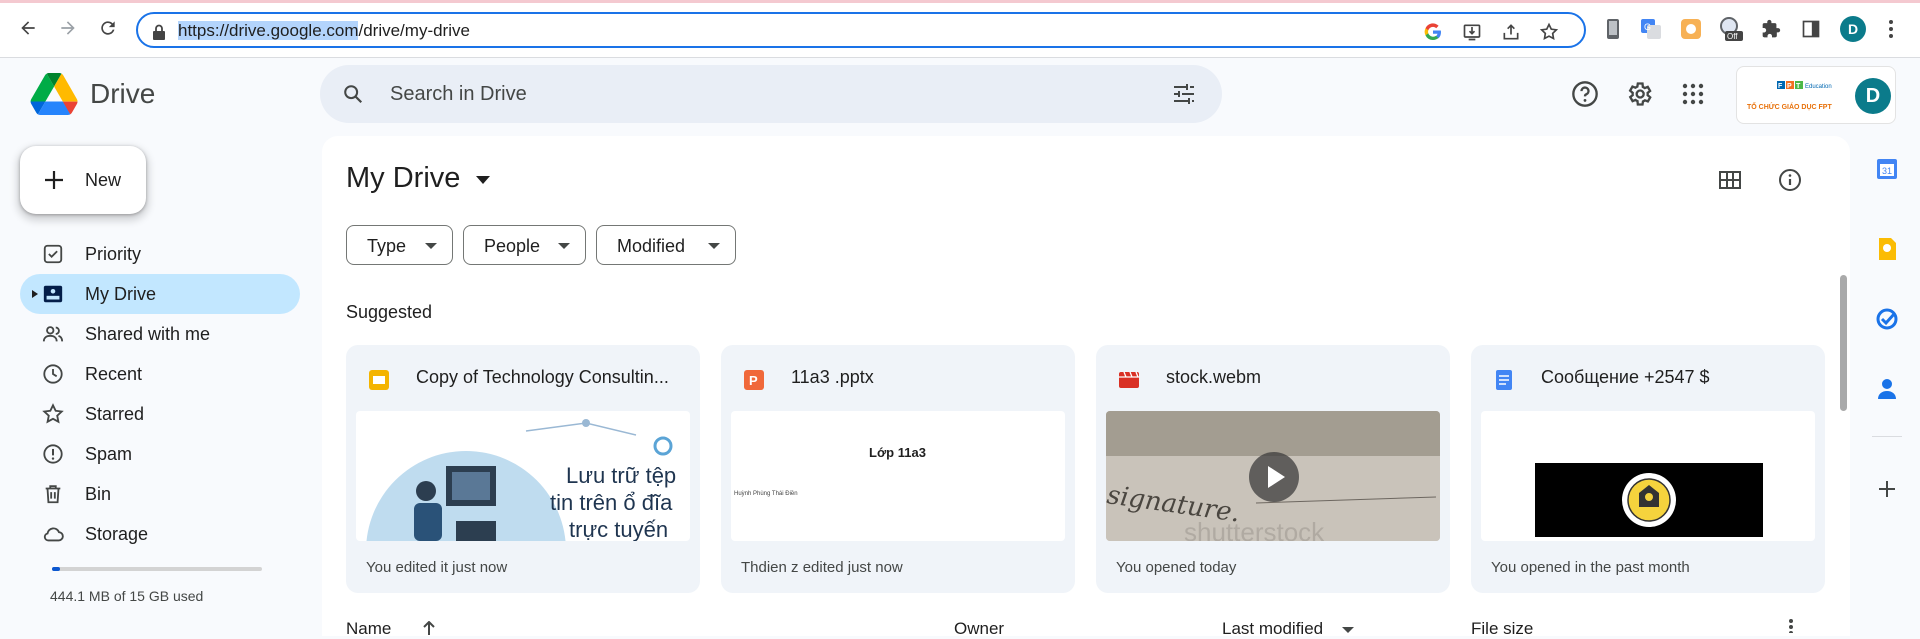 The image size is (1920, 639). Describe the element at coordinates (1816, 95) in the screenshot. I see `account-switcher: F P T Education TỔ CHỨC GIÁO DỤC FPT D` at that location.